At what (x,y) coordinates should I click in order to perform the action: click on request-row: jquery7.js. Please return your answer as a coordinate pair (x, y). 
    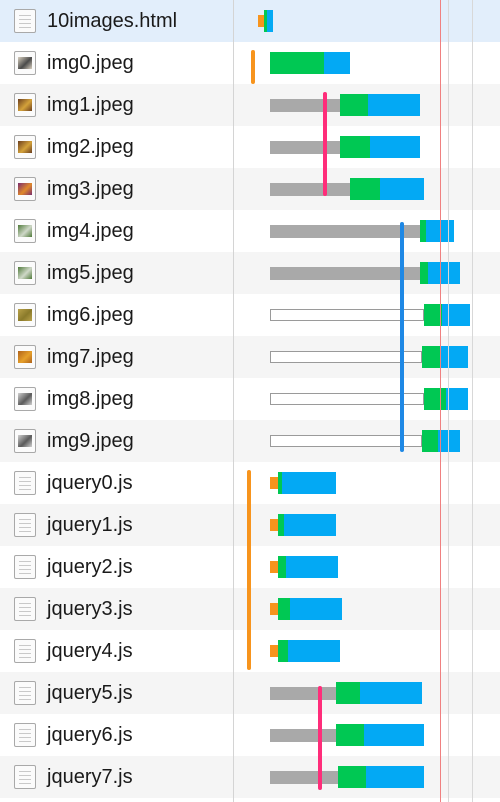
    Looking at the image, I should click on (250, 777).